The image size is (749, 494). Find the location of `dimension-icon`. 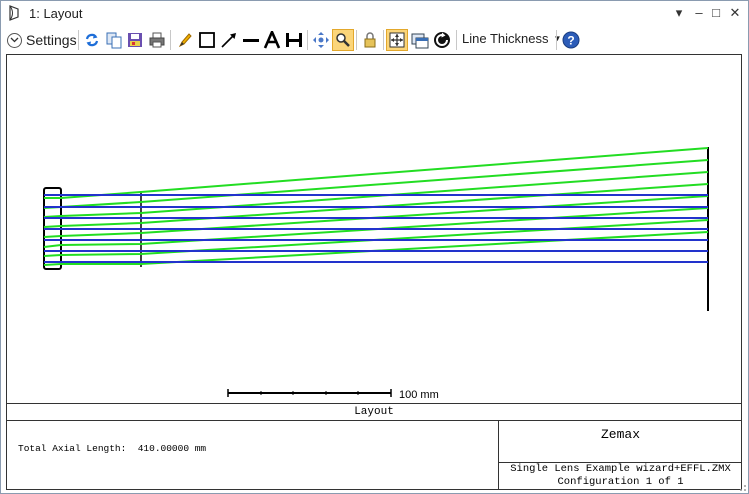

dimension-icon is located at coordinates (294, 40).